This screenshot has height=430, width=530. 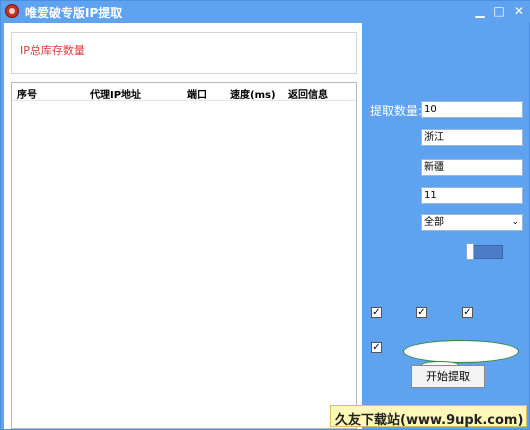 What do you see at coordinates (184, 53) in the screenshot?
I see `stock-box: IP总库存数量` at bounding box center [184, 53].